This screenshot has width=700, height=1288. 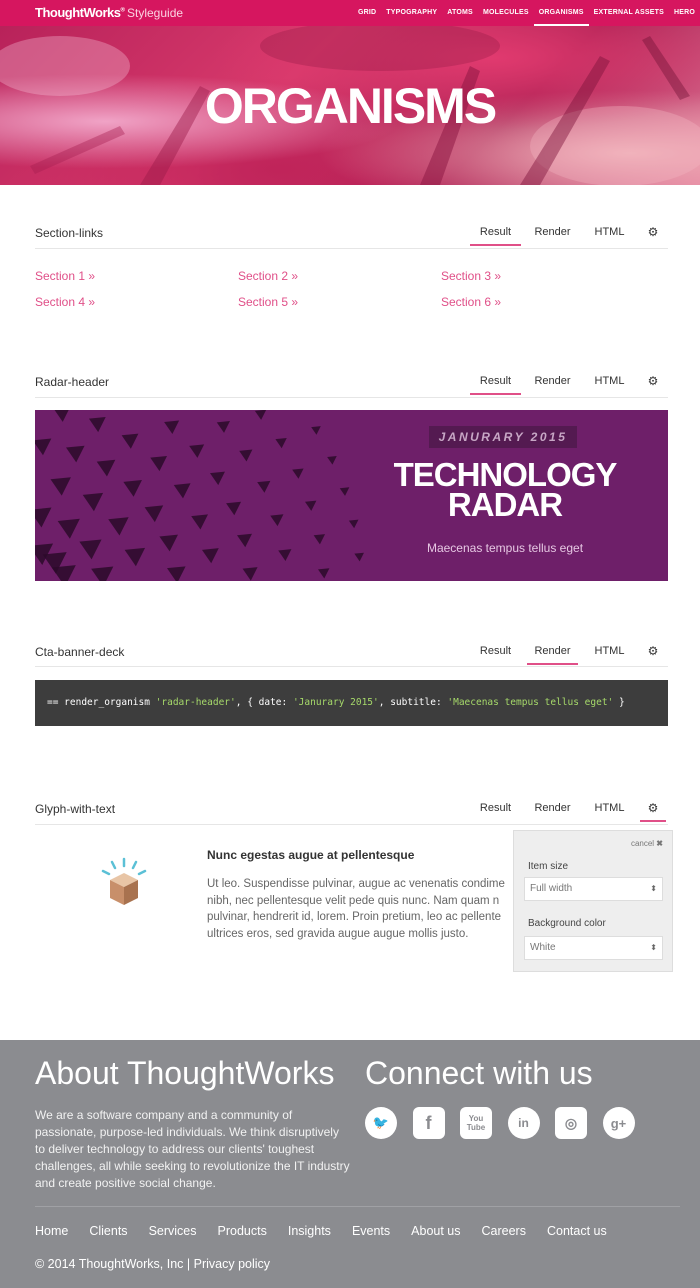 What do you see at coordinates (571, 1123) in the screenshot?
I see `weibo-icon: ◎` at bounding box center [571, 1123].